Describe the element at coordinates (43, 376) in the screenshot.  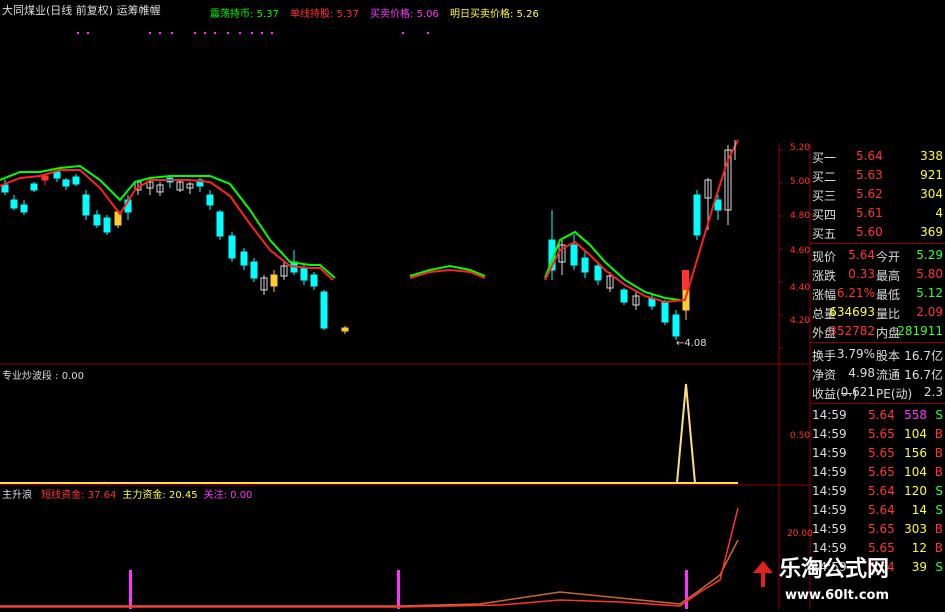
I see `panel2-title: 专业炒波段 : 0.00` at that location.